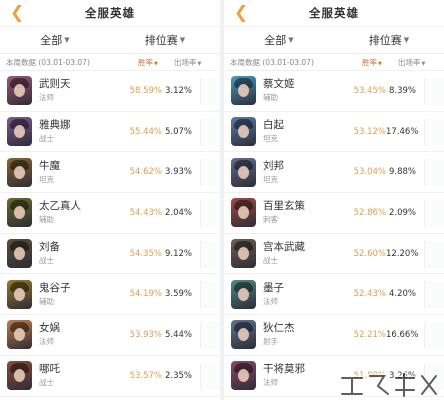  I want to click on win-rate: 53.04%, so click(369, 172).